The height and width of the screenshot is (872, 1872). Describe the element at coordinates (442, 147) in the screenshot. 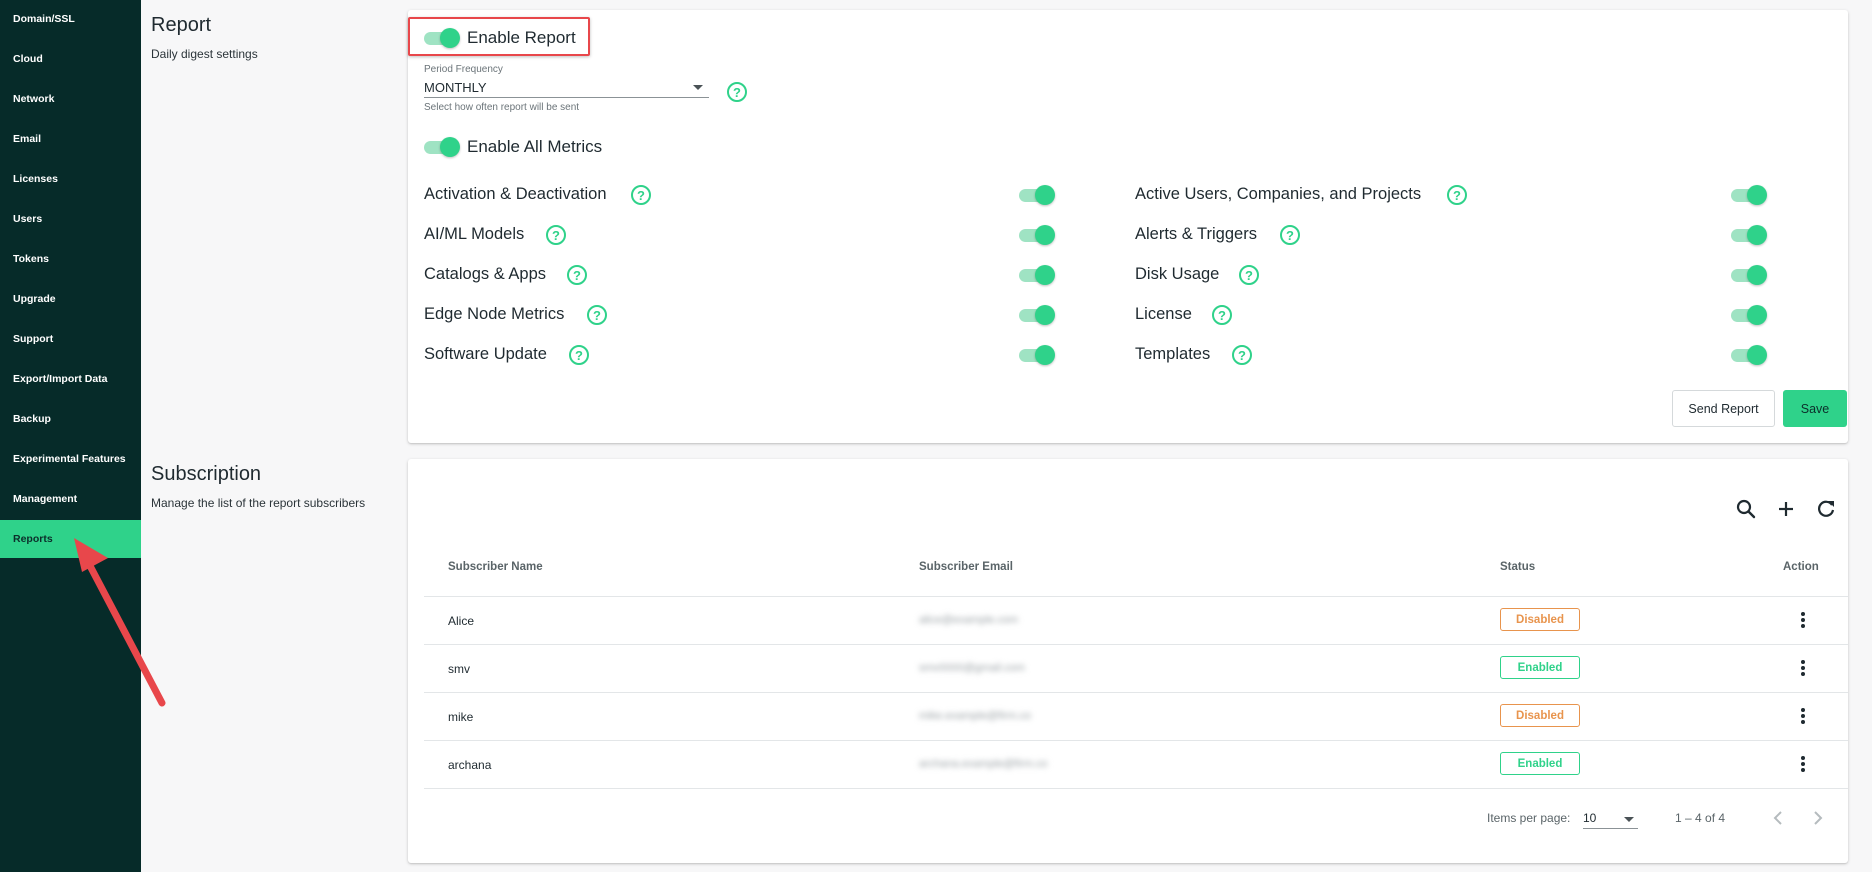

I see `enable-all-metrics-toggle` at that location.